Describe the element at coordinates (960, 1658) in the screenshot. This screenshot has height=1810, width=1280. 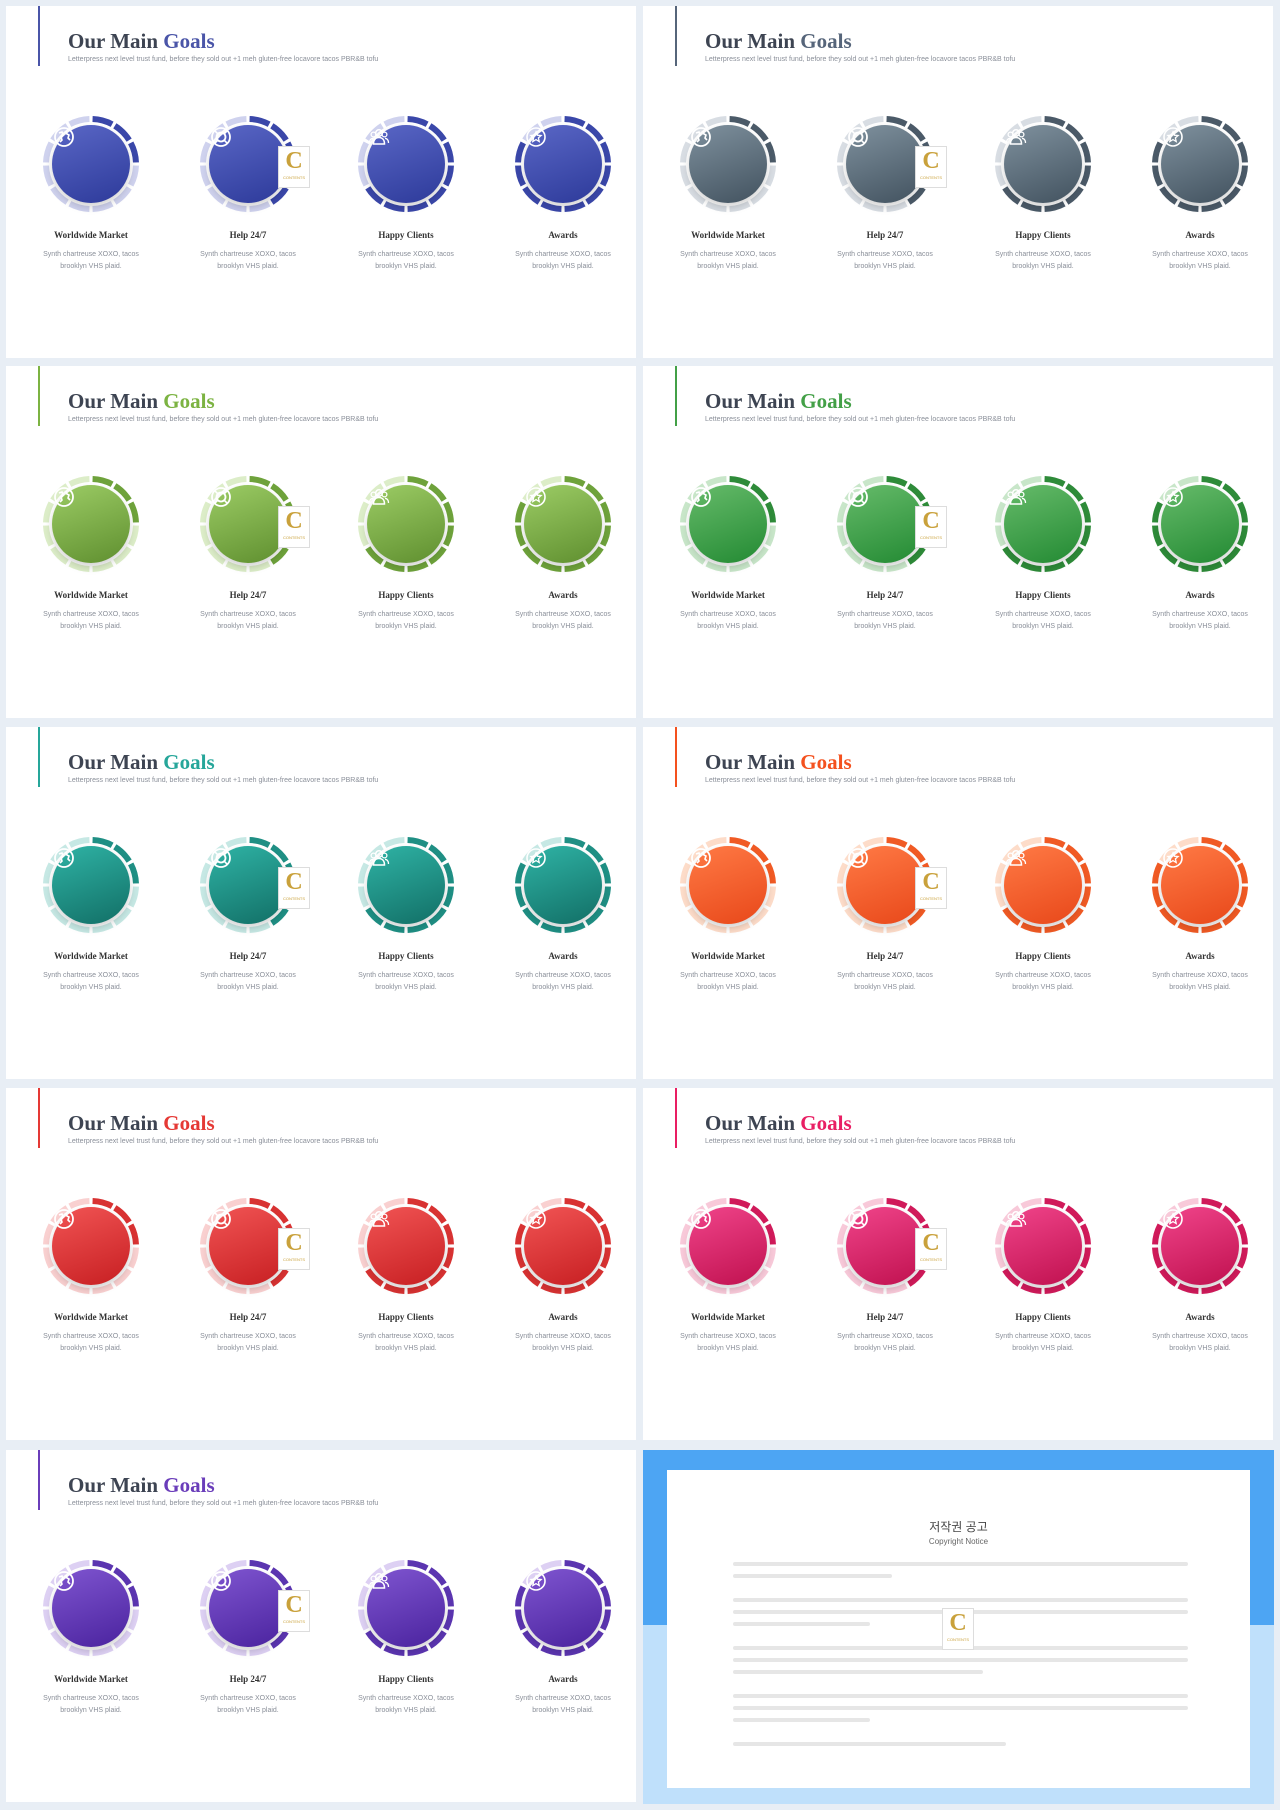
I see `copyright-text-block` at that location.